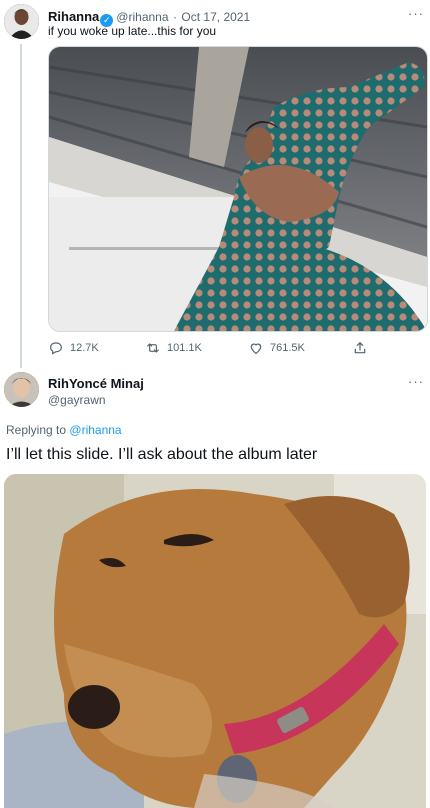 This screenshot has height=808, width=430. Describe the element at coordinates (184, 348) in the screenshot. I see `retweet-count: 101.1K` at that location.